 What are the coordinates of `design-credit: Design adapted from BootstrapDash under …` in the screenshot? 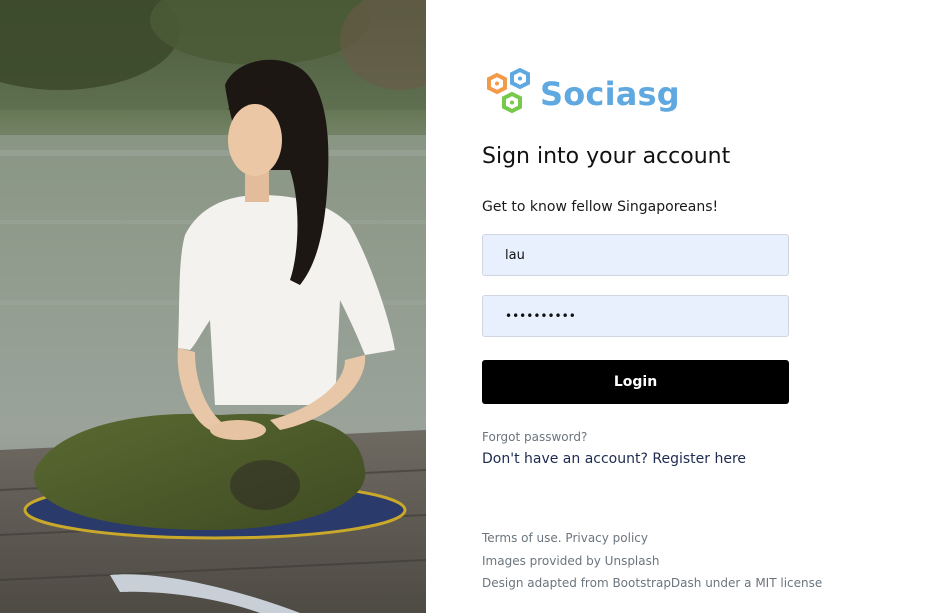 It's located at (652, 583).